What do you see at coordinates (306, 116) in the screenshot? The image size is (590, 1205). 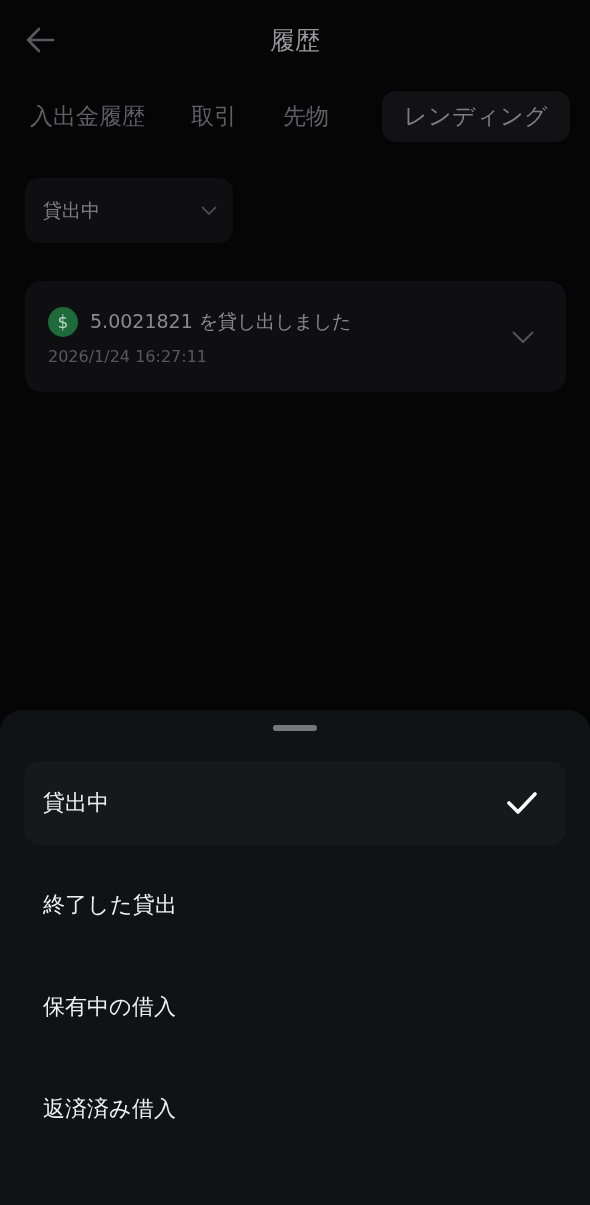 I see `tab: 先物` at bounding box center [306, 116].